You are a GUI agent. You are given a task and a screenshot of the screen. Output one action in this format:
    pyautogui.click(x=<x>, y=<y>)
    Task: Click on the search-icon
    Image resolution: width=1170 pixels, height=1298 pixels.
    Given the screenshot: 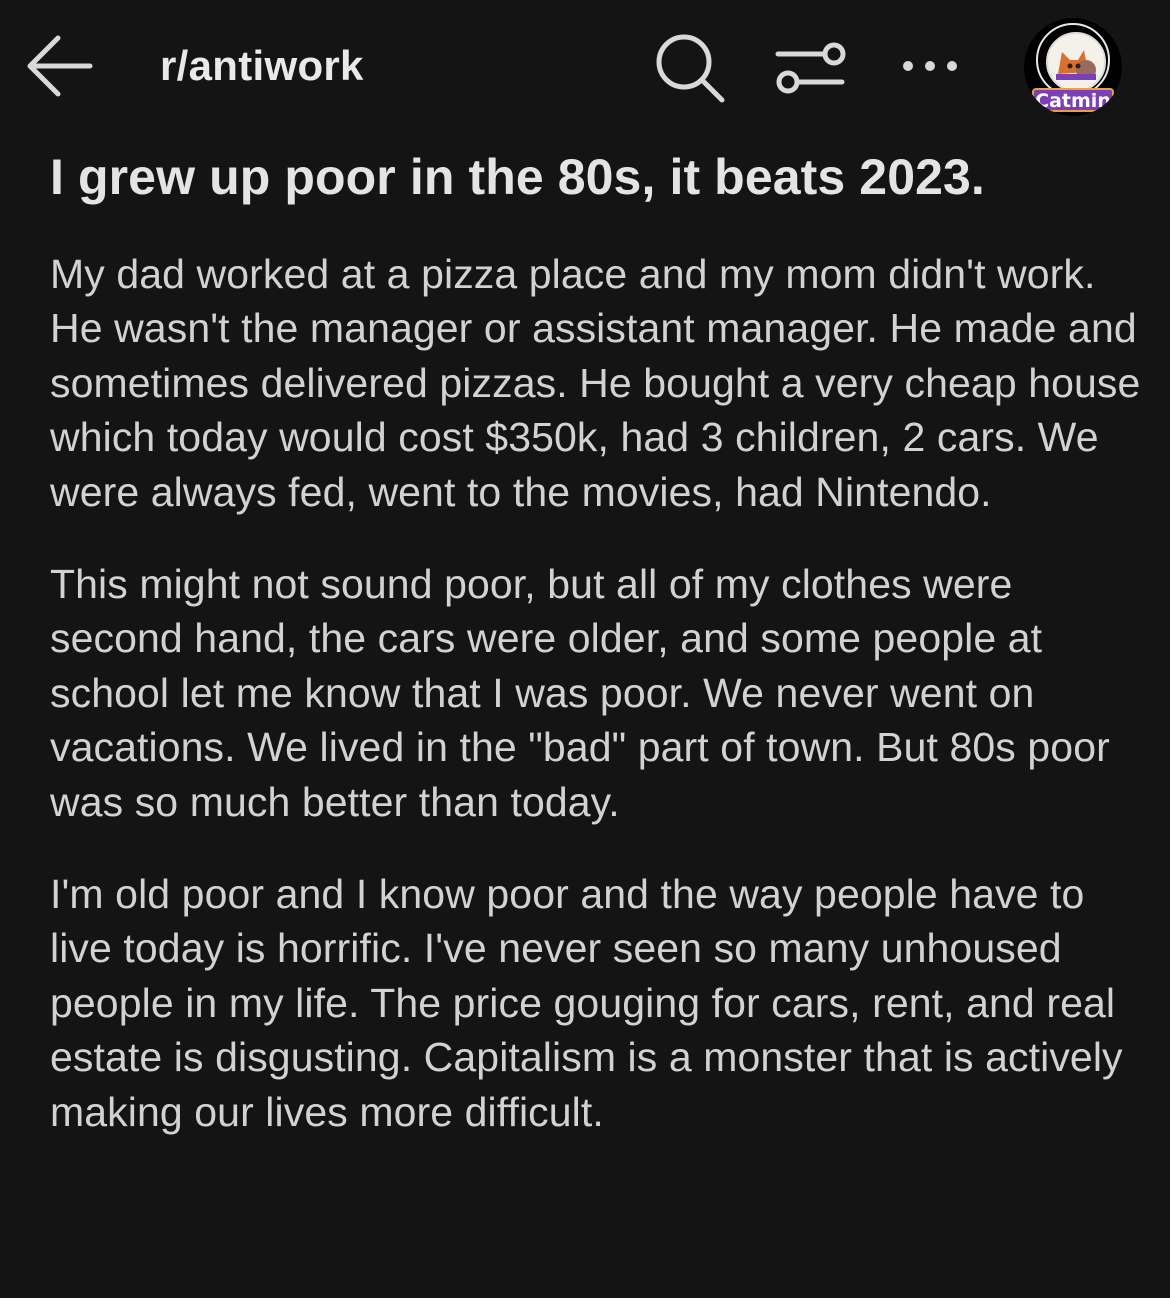 What is the action you would take?
    pyautogui.click(x=690, y=68)
    